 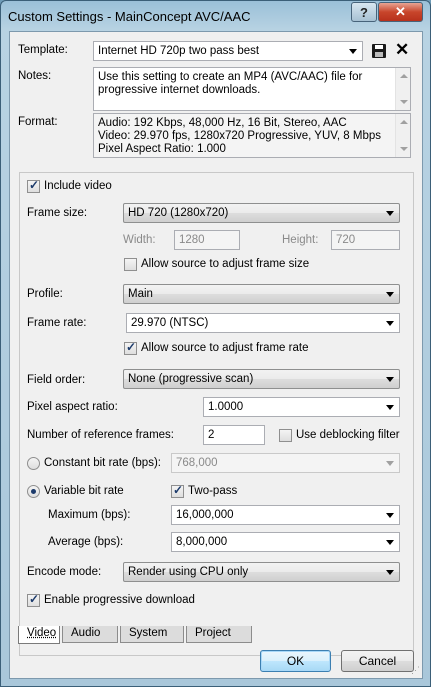 What do you see at coordinates (33, 185) in the screenshot?
I see `include-video-checkbox` at bounding box center [33, 185].